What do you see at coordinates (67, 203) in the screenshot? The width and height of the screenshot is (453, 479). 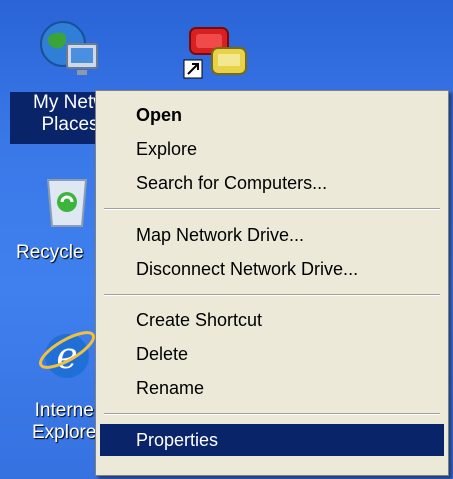 I see `recycle-bin-graphic-icon` at bounding box center [67, 203].